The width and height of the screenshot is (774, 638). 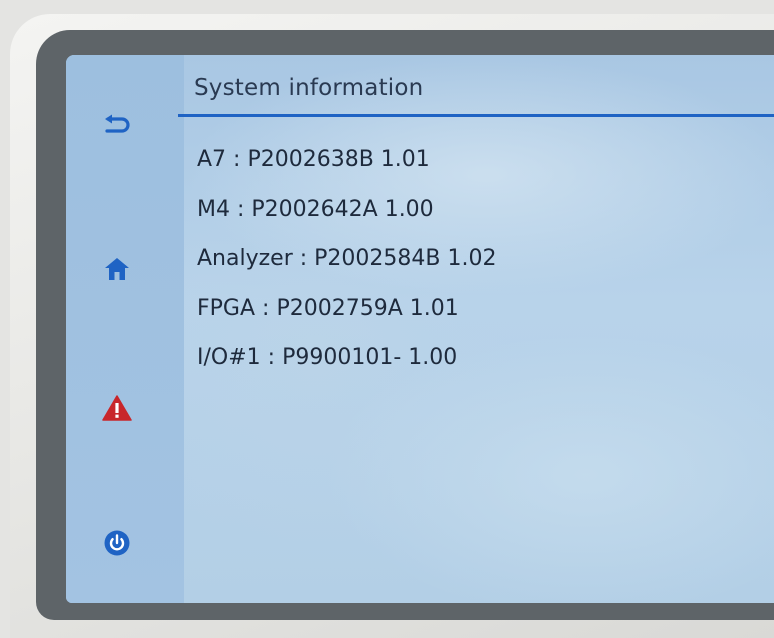 What do you see at coordinates (338, 159) in the screenshot?
I see `info-value: P2002638B 1.01` at bounding box center [338, 159].